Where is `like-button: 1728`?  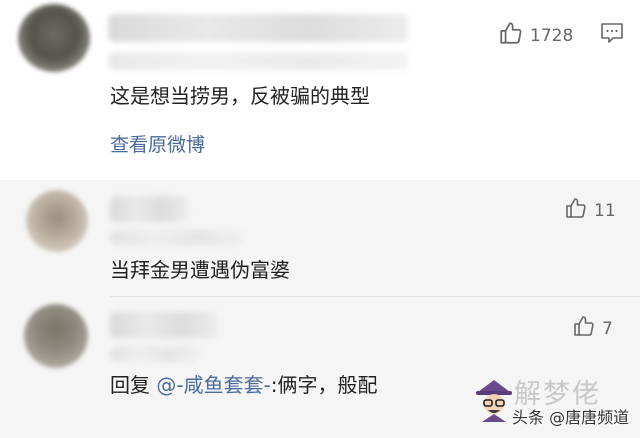 like-button: 1728 is located at coordinates (535, 35).